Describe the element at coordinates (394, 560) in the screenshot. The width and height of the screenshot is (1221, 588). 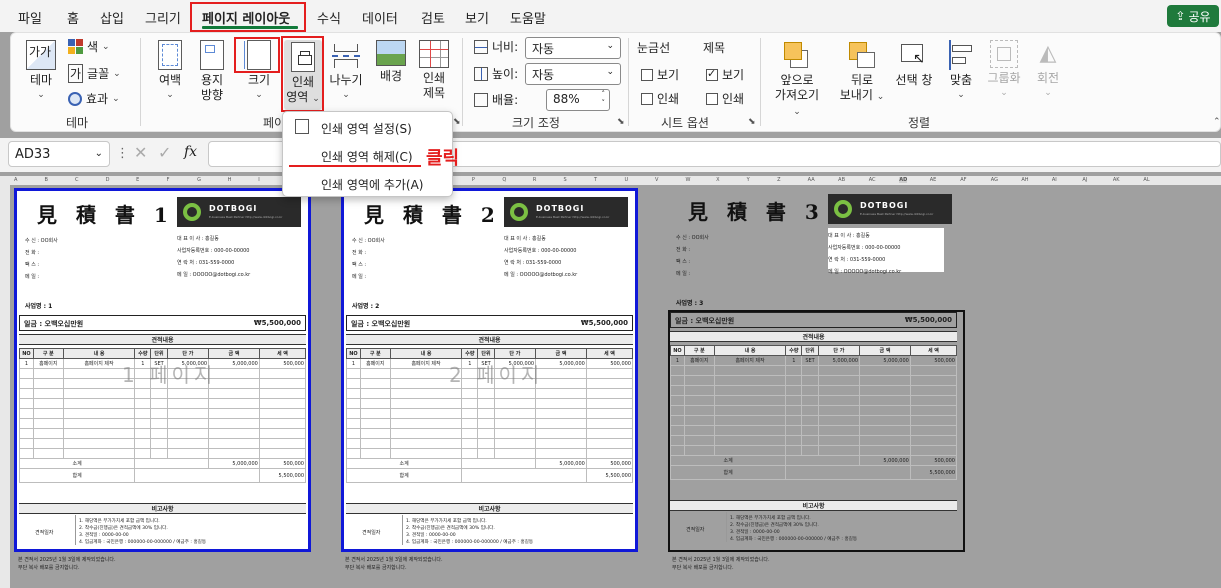
I see `footer-note-1: 본 견적서 2025년 1월 3일에 제작되었습니다.` at that location.